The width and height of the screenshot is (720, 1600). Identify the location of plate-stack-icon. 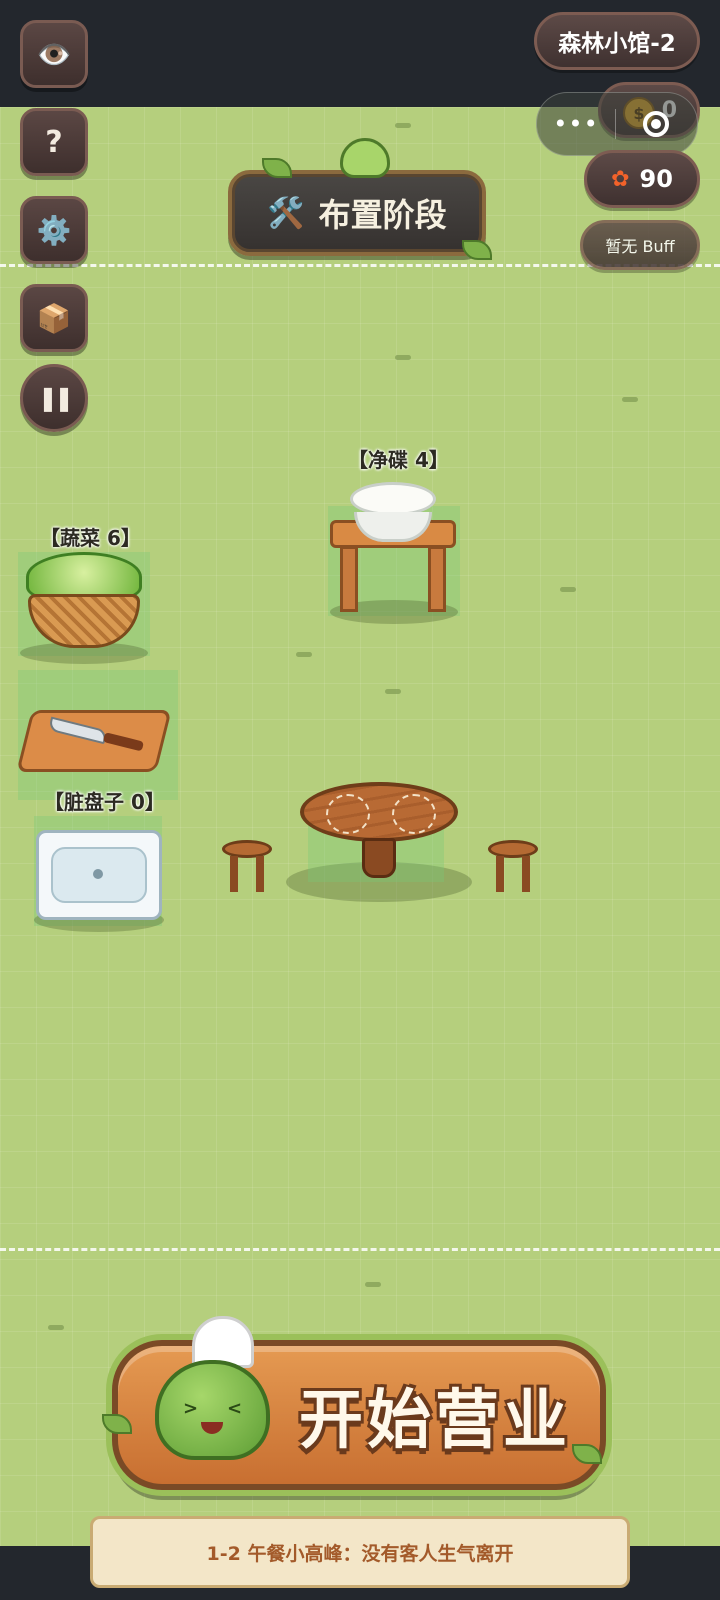
(393, 515).